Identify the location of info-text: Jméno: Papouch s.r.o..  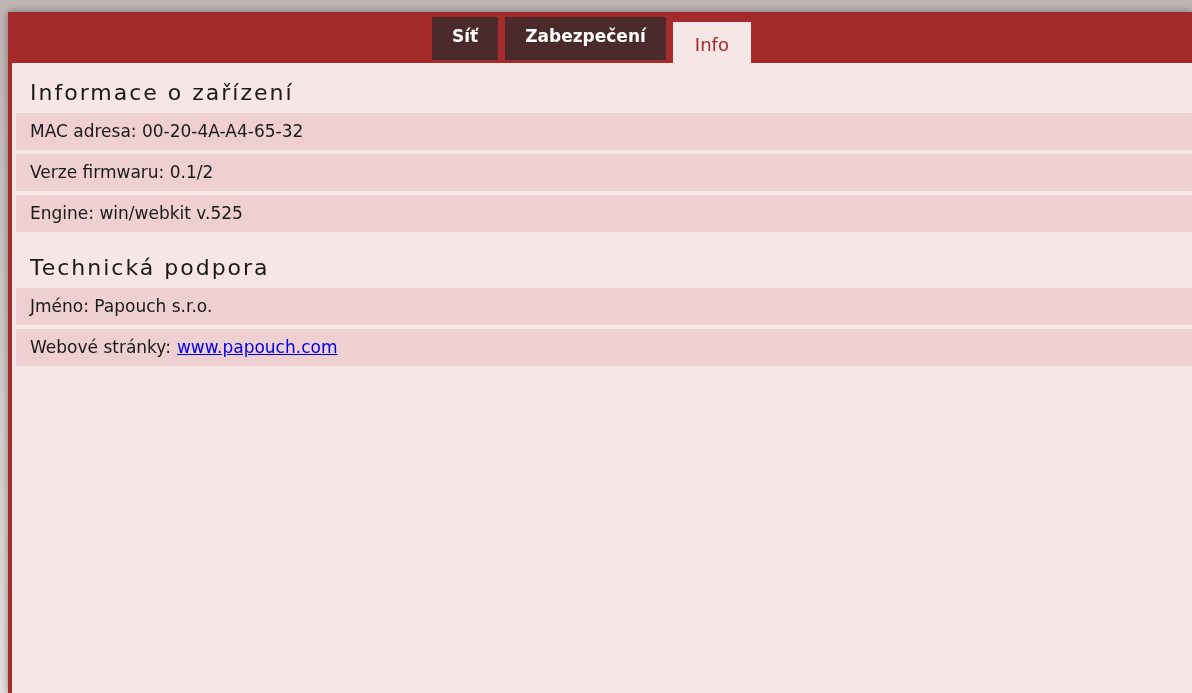
(121, 306).